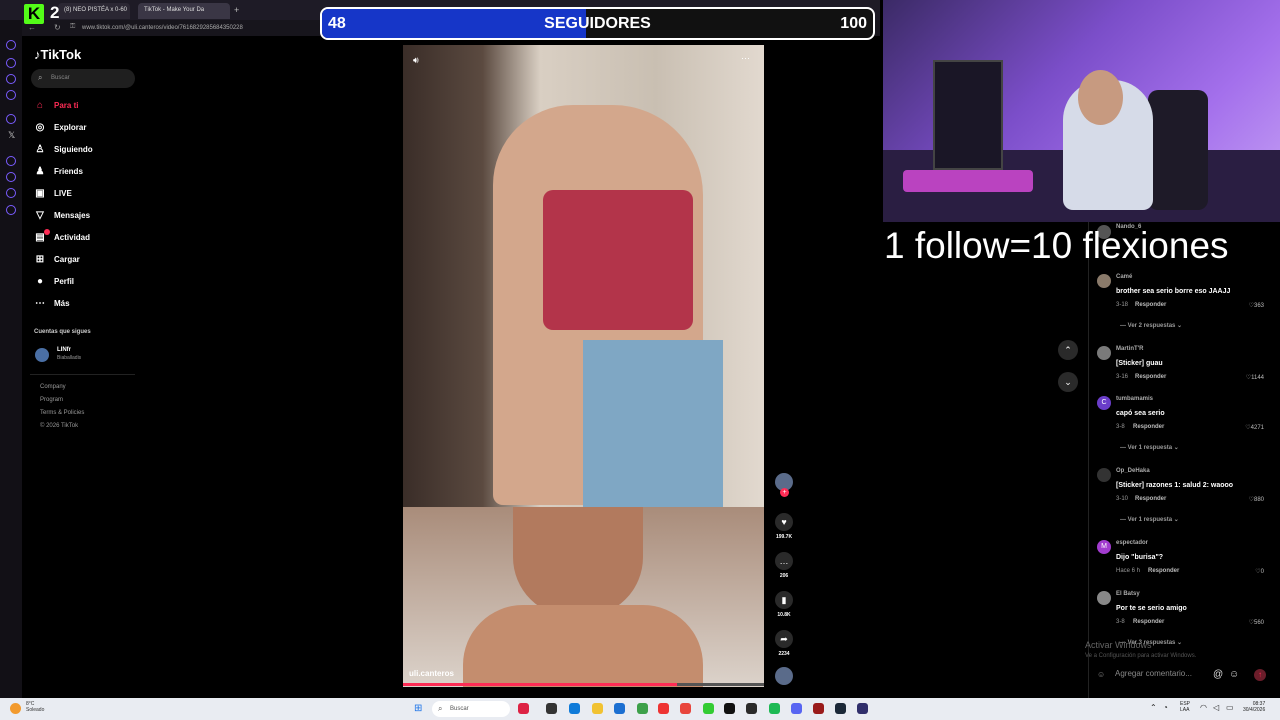  What do you see at coordinates (862, 708) in the screenshot?
I see `obs-icon` at bounding box center [862, 708].